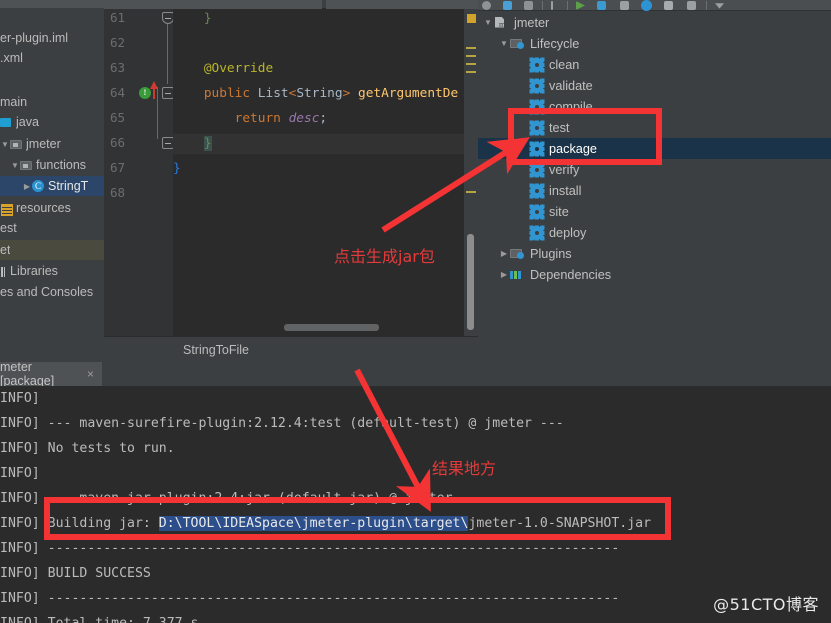 The width and height of the screenshot is (831, 623). What do you see at coordinates (145, 93) in the screenshot?
I see `intention-bulb-icon: !` at bounding box center [145, 93].